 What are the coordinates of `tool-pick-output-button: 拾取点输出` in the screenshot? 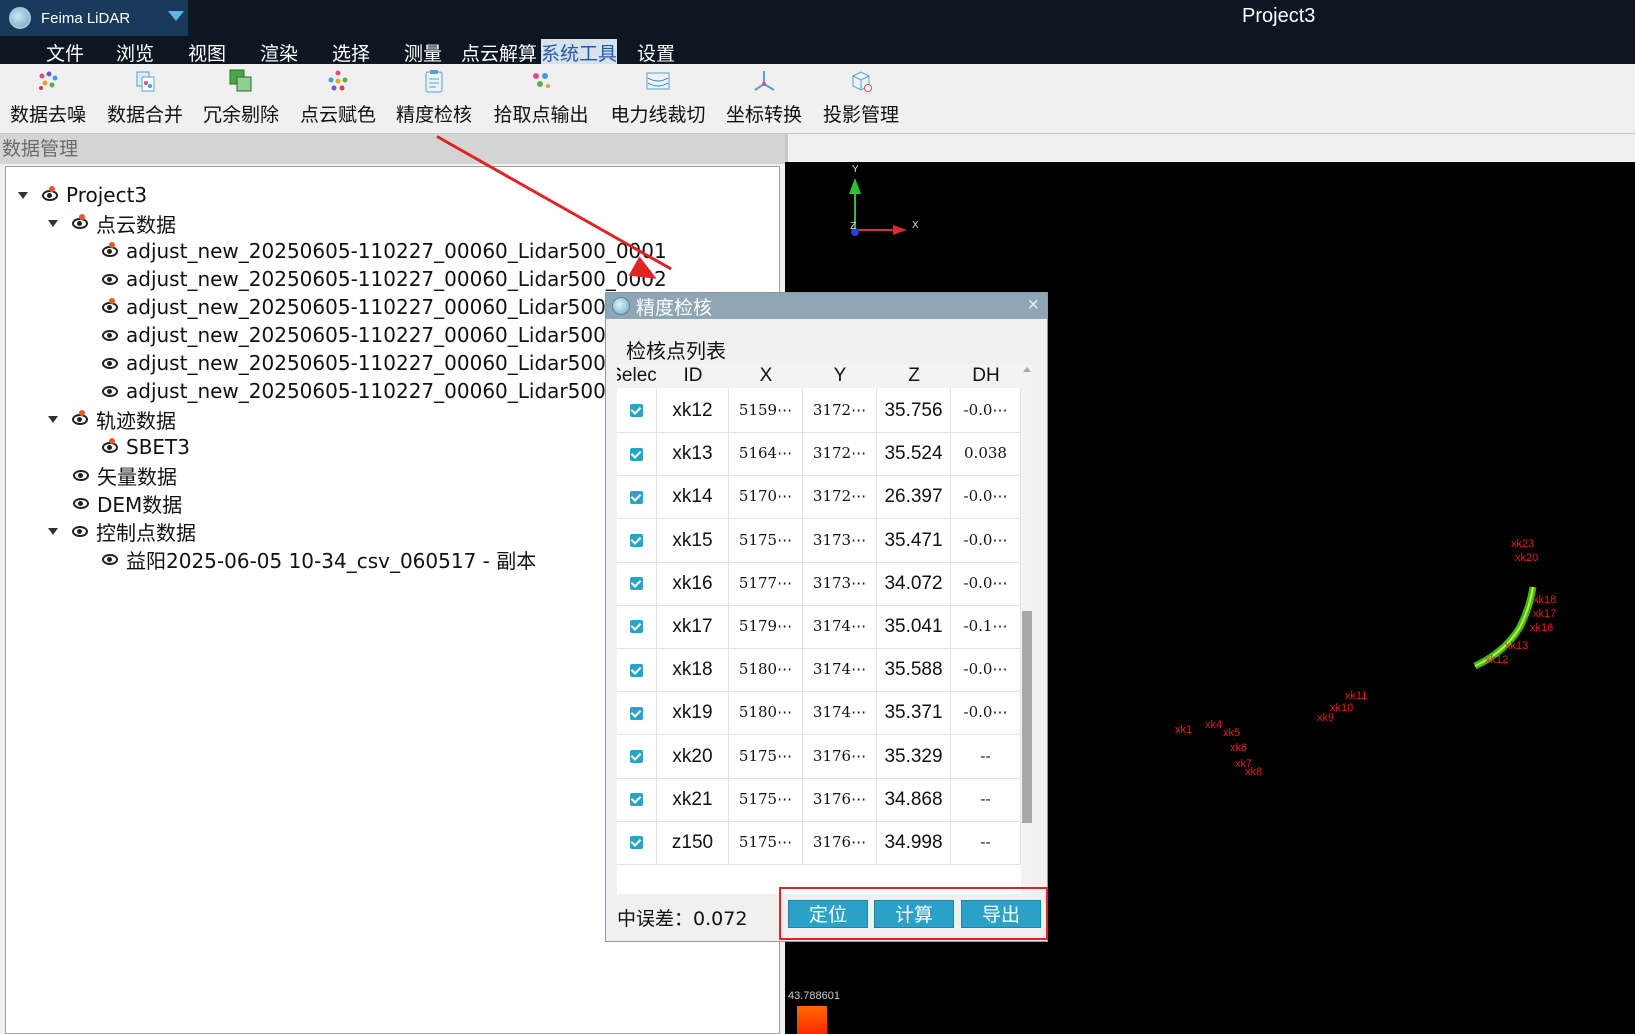 It's located at (541, 99).